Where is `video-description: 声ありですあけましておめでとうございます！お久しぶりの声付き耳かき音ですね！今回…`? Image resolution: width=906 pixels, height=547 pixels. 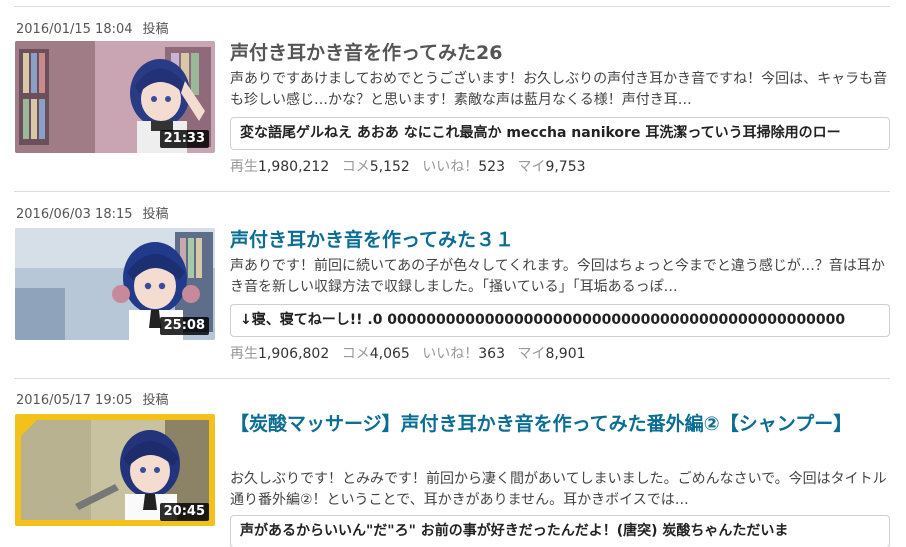
video-description: 声ありですあけましておめでとうございます！お久しぶりの声付き耳かき音ですね！今回… is located at coordinates (559, 89).